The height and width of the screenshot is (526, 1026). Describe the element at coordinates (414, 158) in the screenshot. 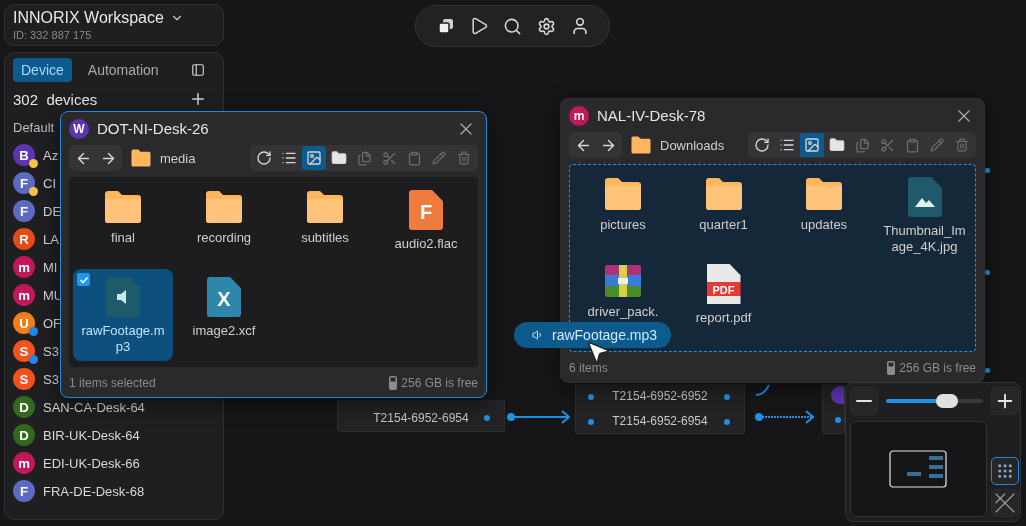

I see `clipboard-icon` at that location.